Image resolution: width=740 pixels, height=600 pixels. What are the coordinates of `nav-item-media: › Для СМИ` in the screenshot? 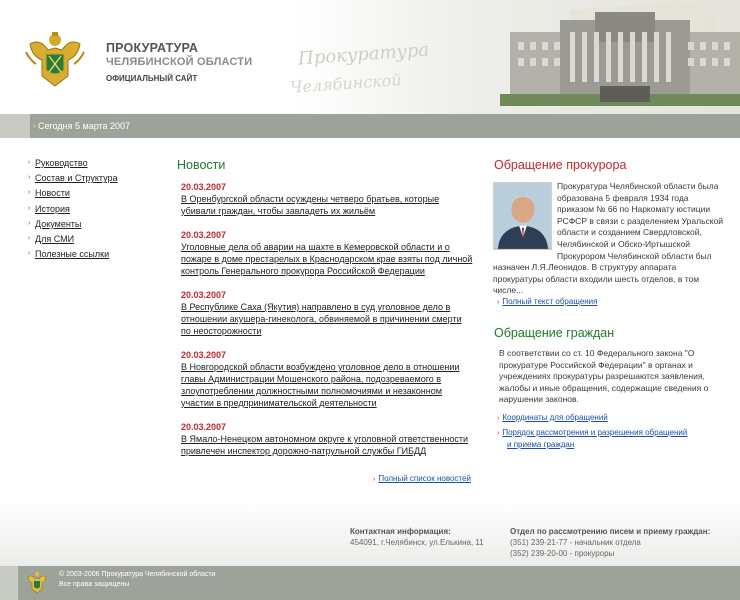 It's located at (93, 241).